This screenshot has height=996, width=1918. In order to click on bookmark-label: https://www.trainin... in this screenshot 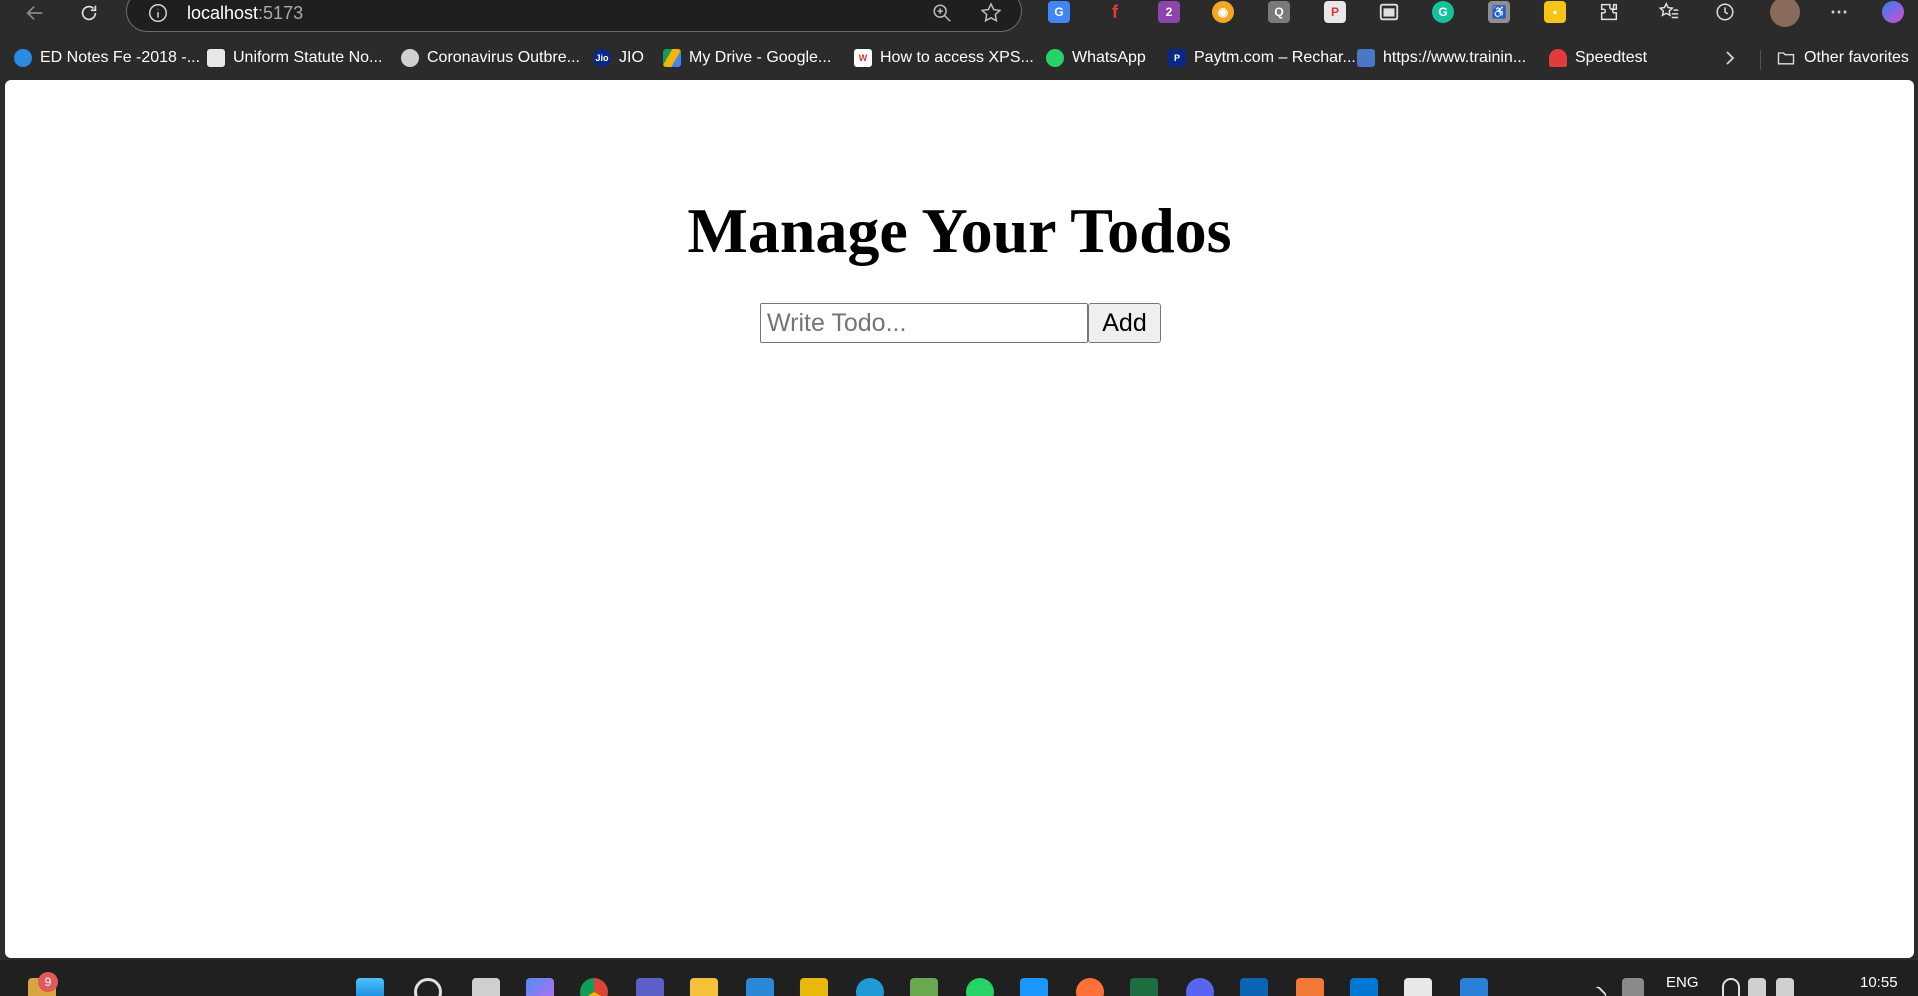, I will do `click(1455, 57)`.